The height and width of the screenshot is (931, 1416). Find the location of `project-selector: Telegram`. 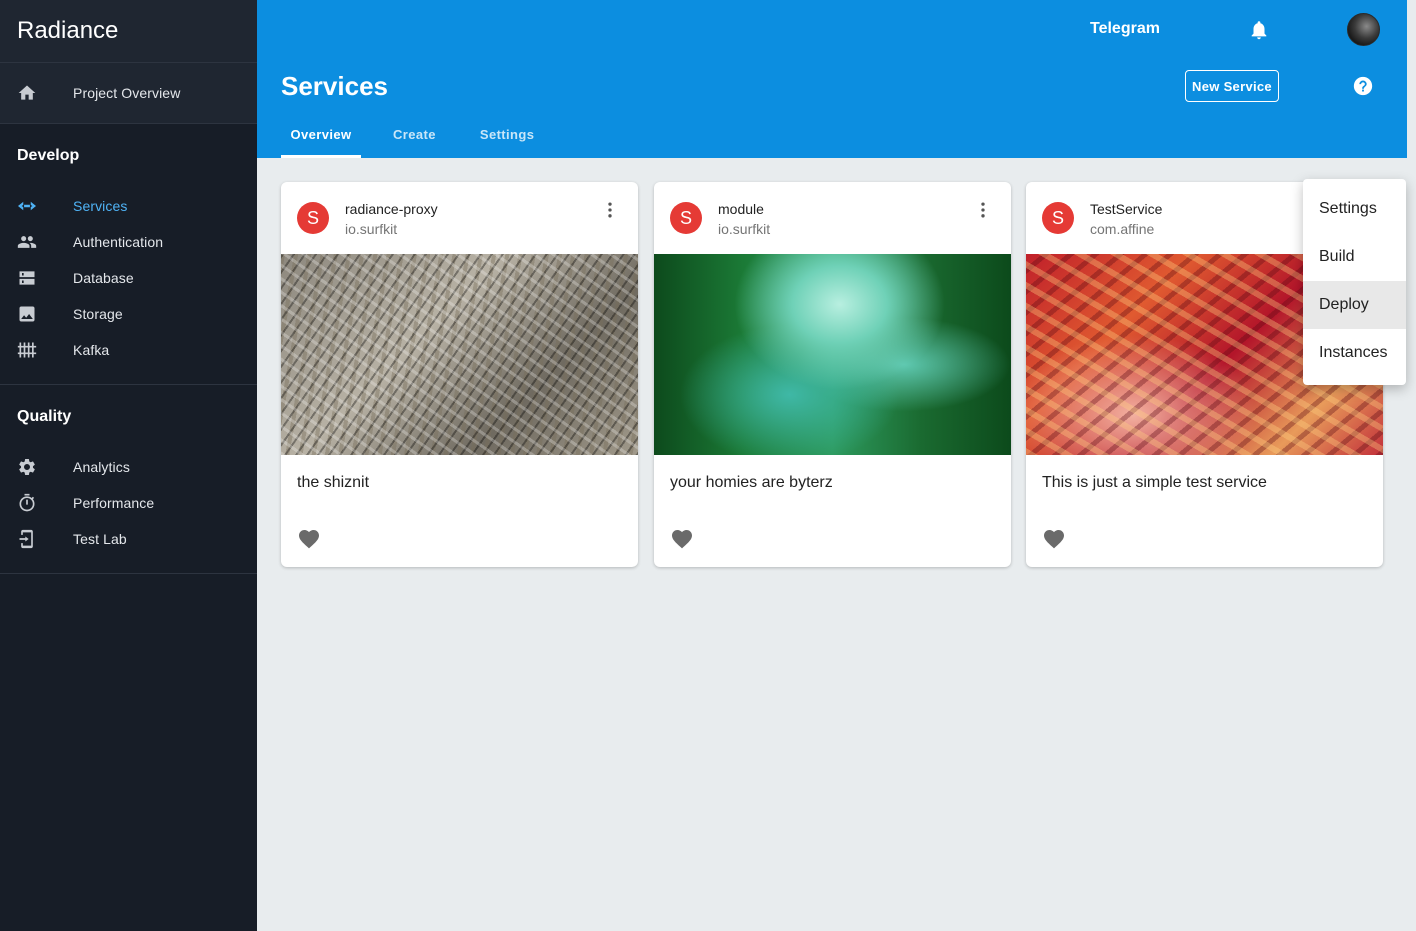

project-selector: Telegram is located at coordinates (1125, 29).